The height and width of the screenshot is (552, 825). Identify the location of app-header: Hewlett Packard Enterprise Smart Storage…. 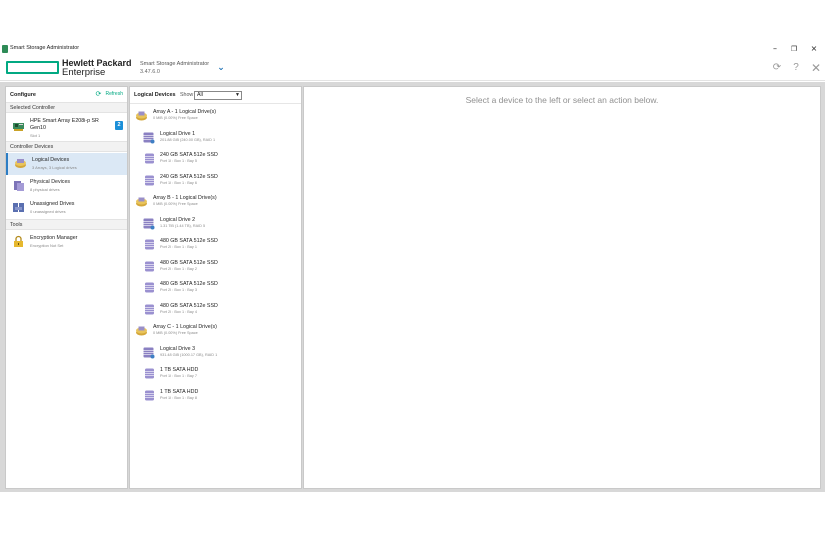
(412, 68).